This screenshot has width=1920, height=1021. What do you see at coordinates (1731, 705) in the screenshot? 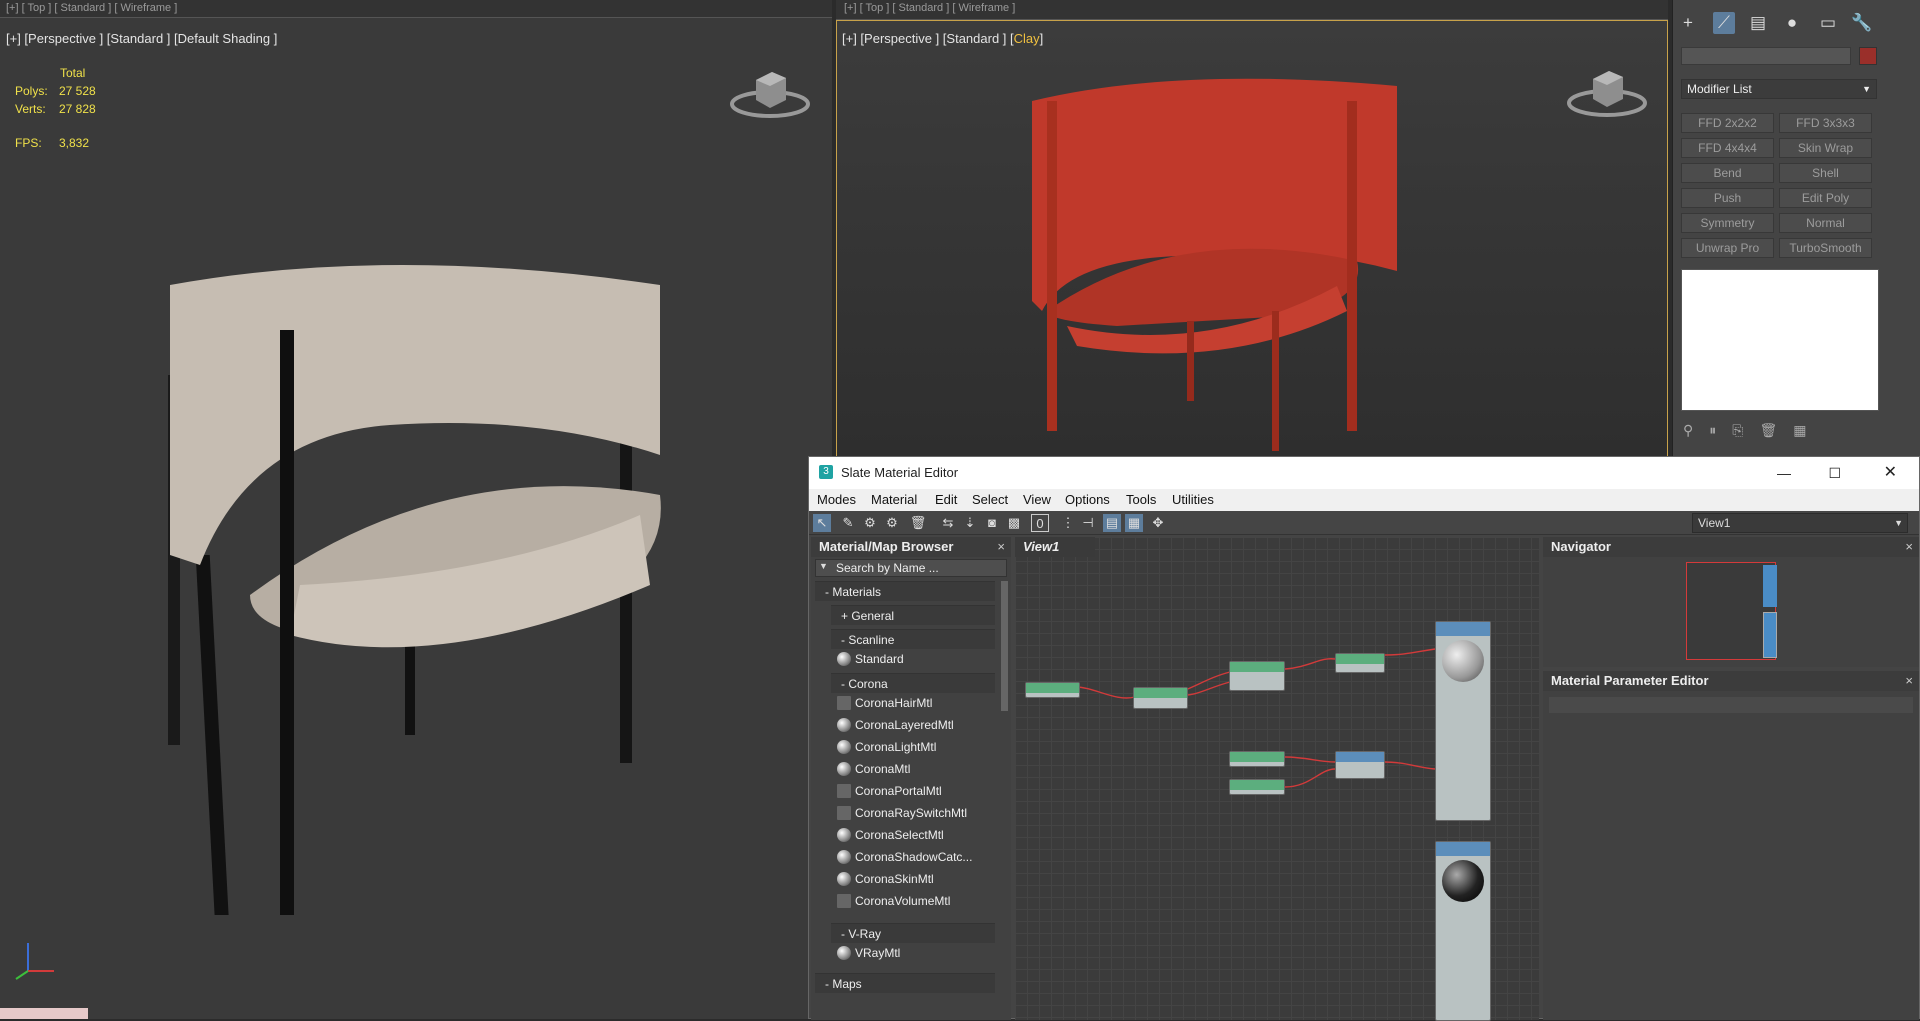
I see `param-editor-field` at bounding box center [1731, 705].